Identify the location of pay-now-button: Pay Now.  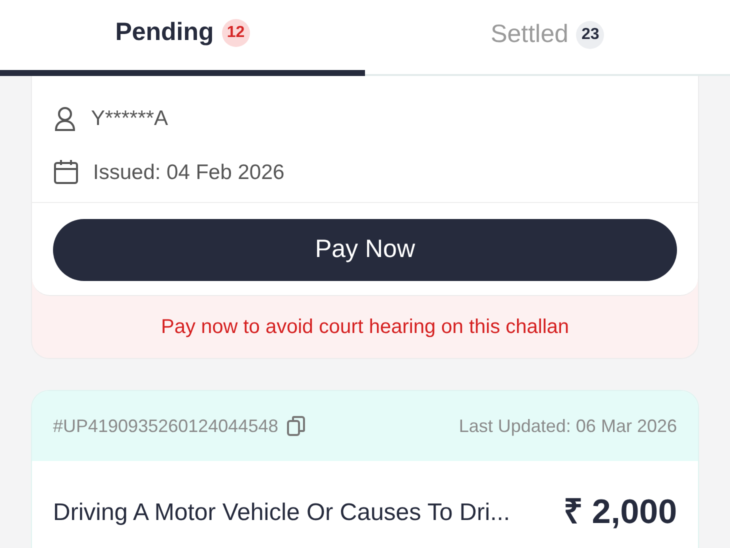
(365, 250).